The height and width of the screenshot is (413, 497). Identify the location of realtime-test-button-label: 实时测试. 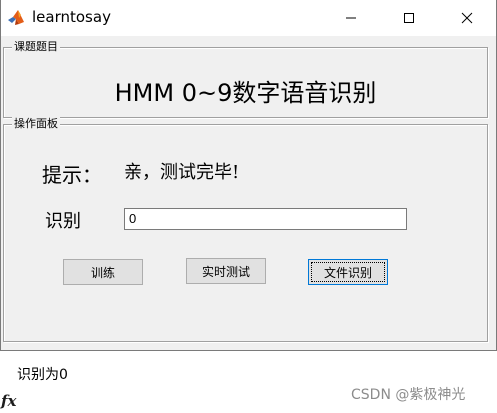
(225, 271).